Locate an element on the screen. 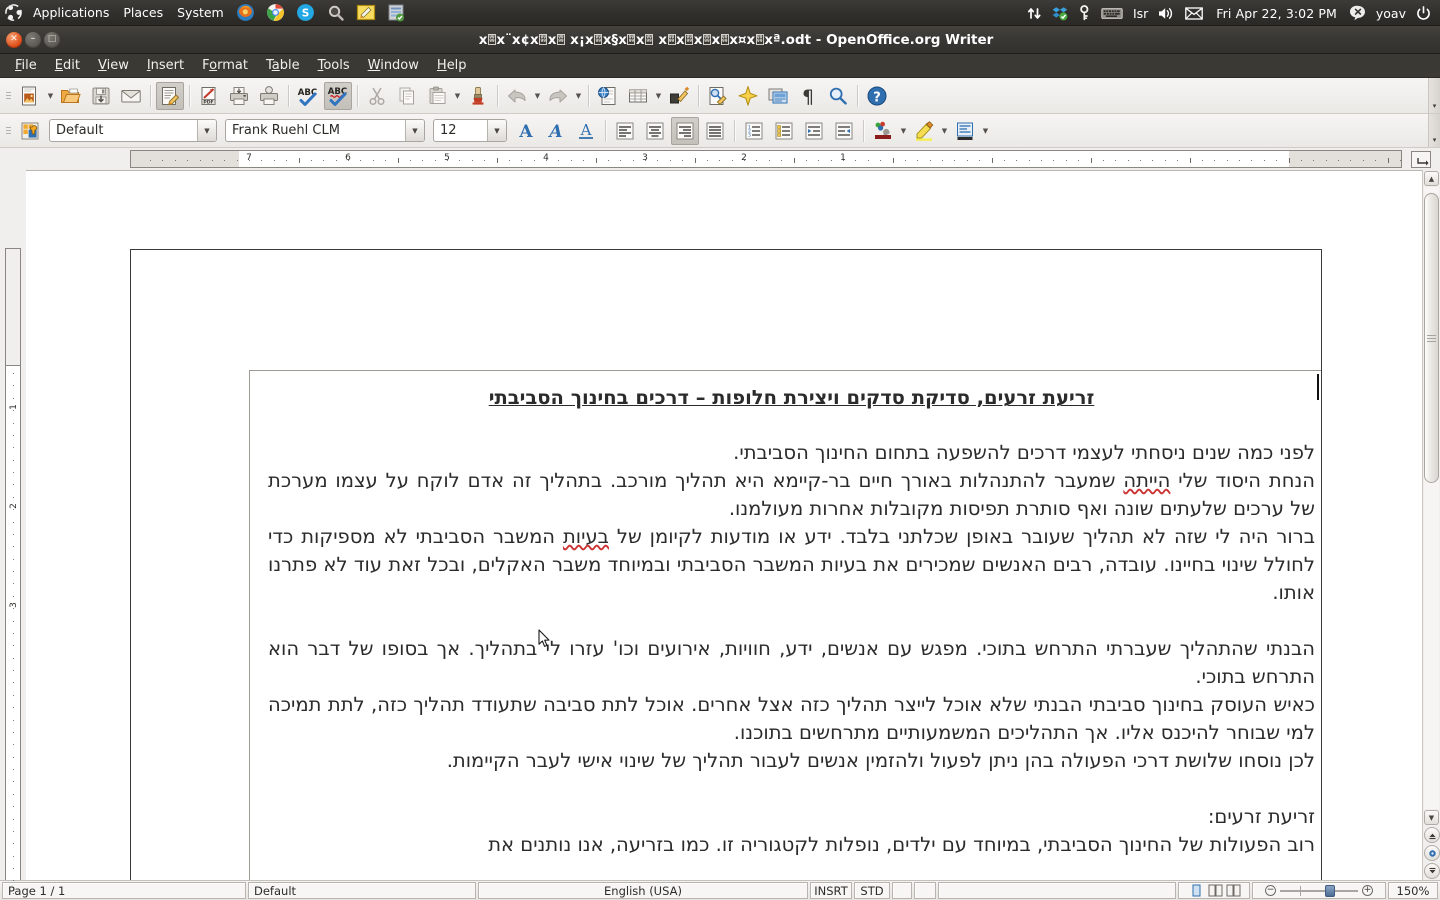 The width and height of the screenshot is (1440, 900). status-insert-mode: INSRT is located at coordinates (831, 890).